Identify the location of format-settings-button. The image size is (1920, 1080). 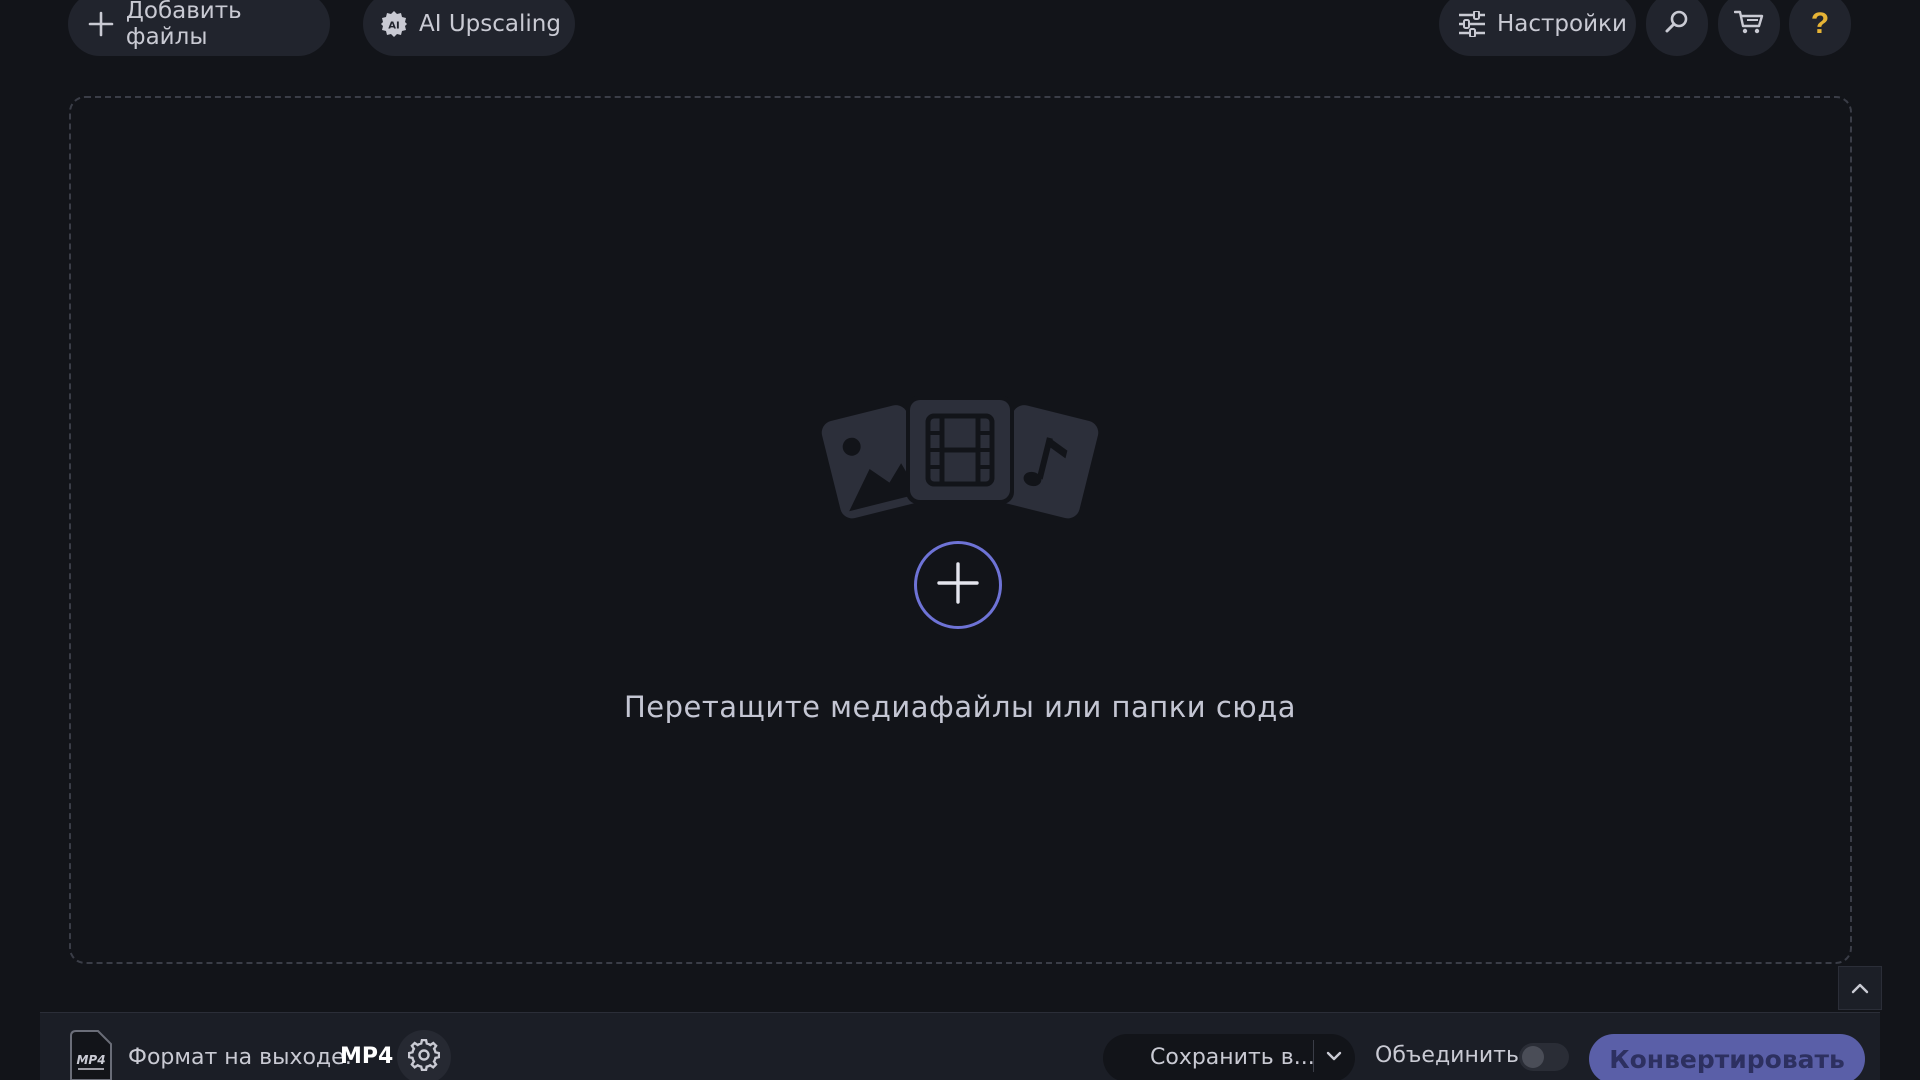
(424, 1055).